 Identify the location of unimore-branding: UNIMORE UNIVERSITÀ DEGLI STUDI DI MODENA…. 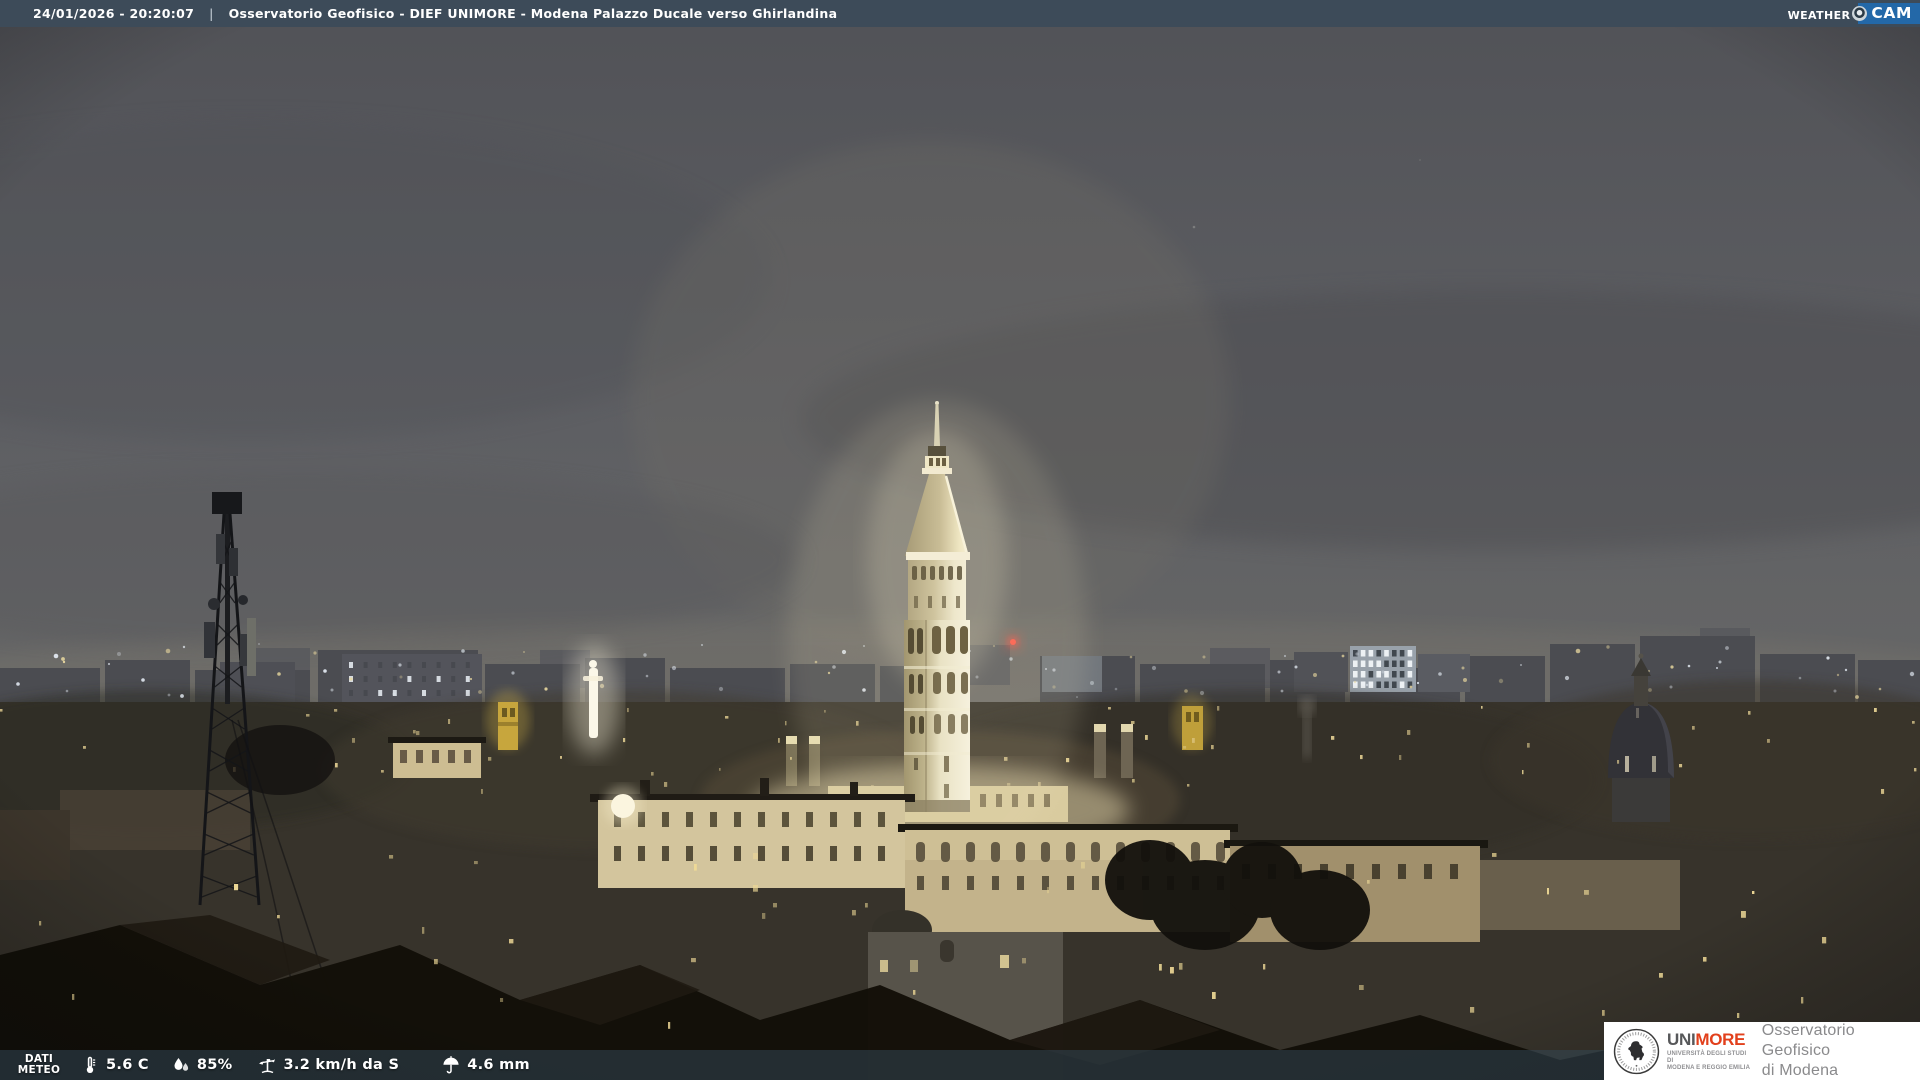
(1762, 1051).